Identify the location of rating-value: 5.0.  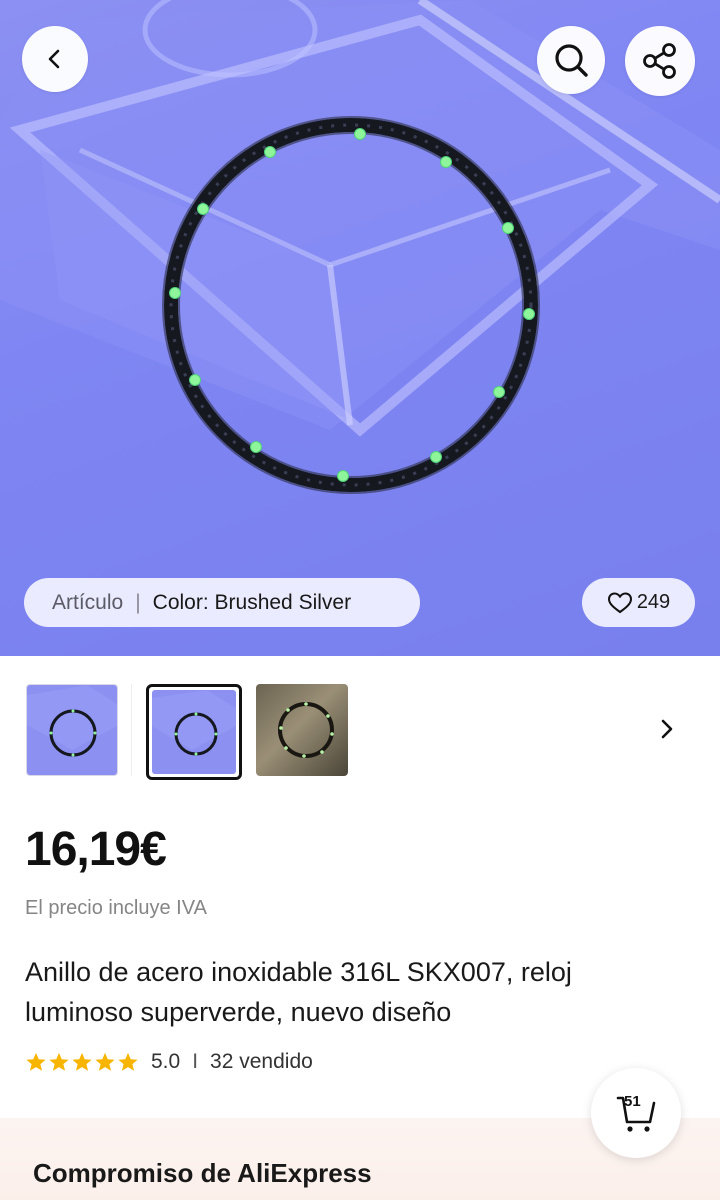
(166, 1061).